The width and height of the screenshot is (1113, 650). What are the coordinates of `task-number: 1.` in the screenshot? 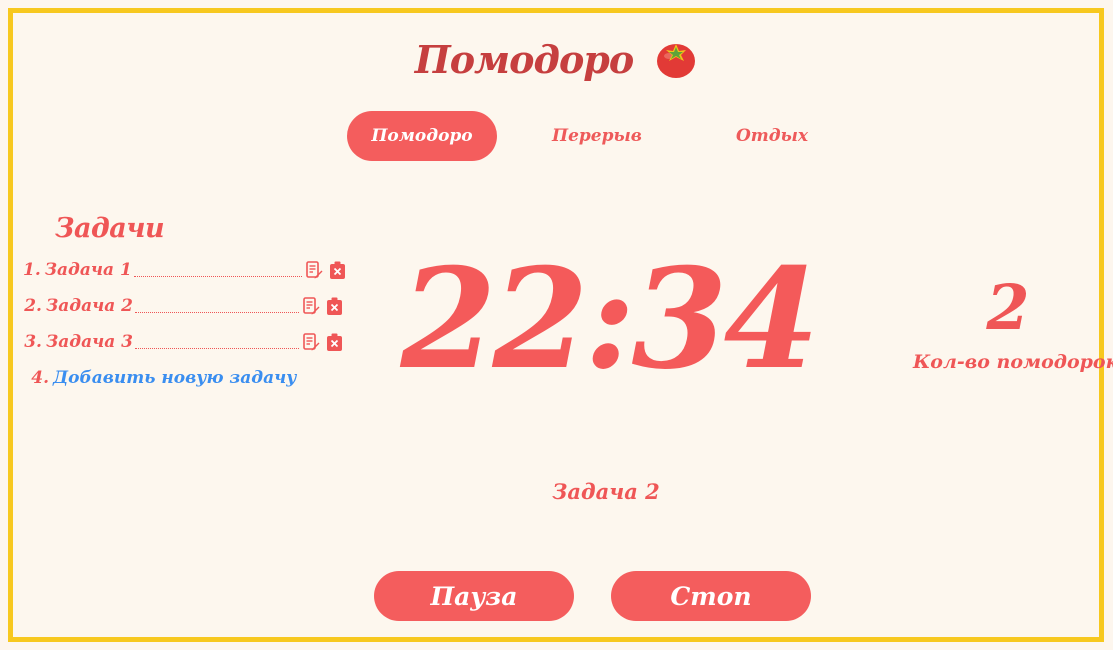 It's located at (32, 270).